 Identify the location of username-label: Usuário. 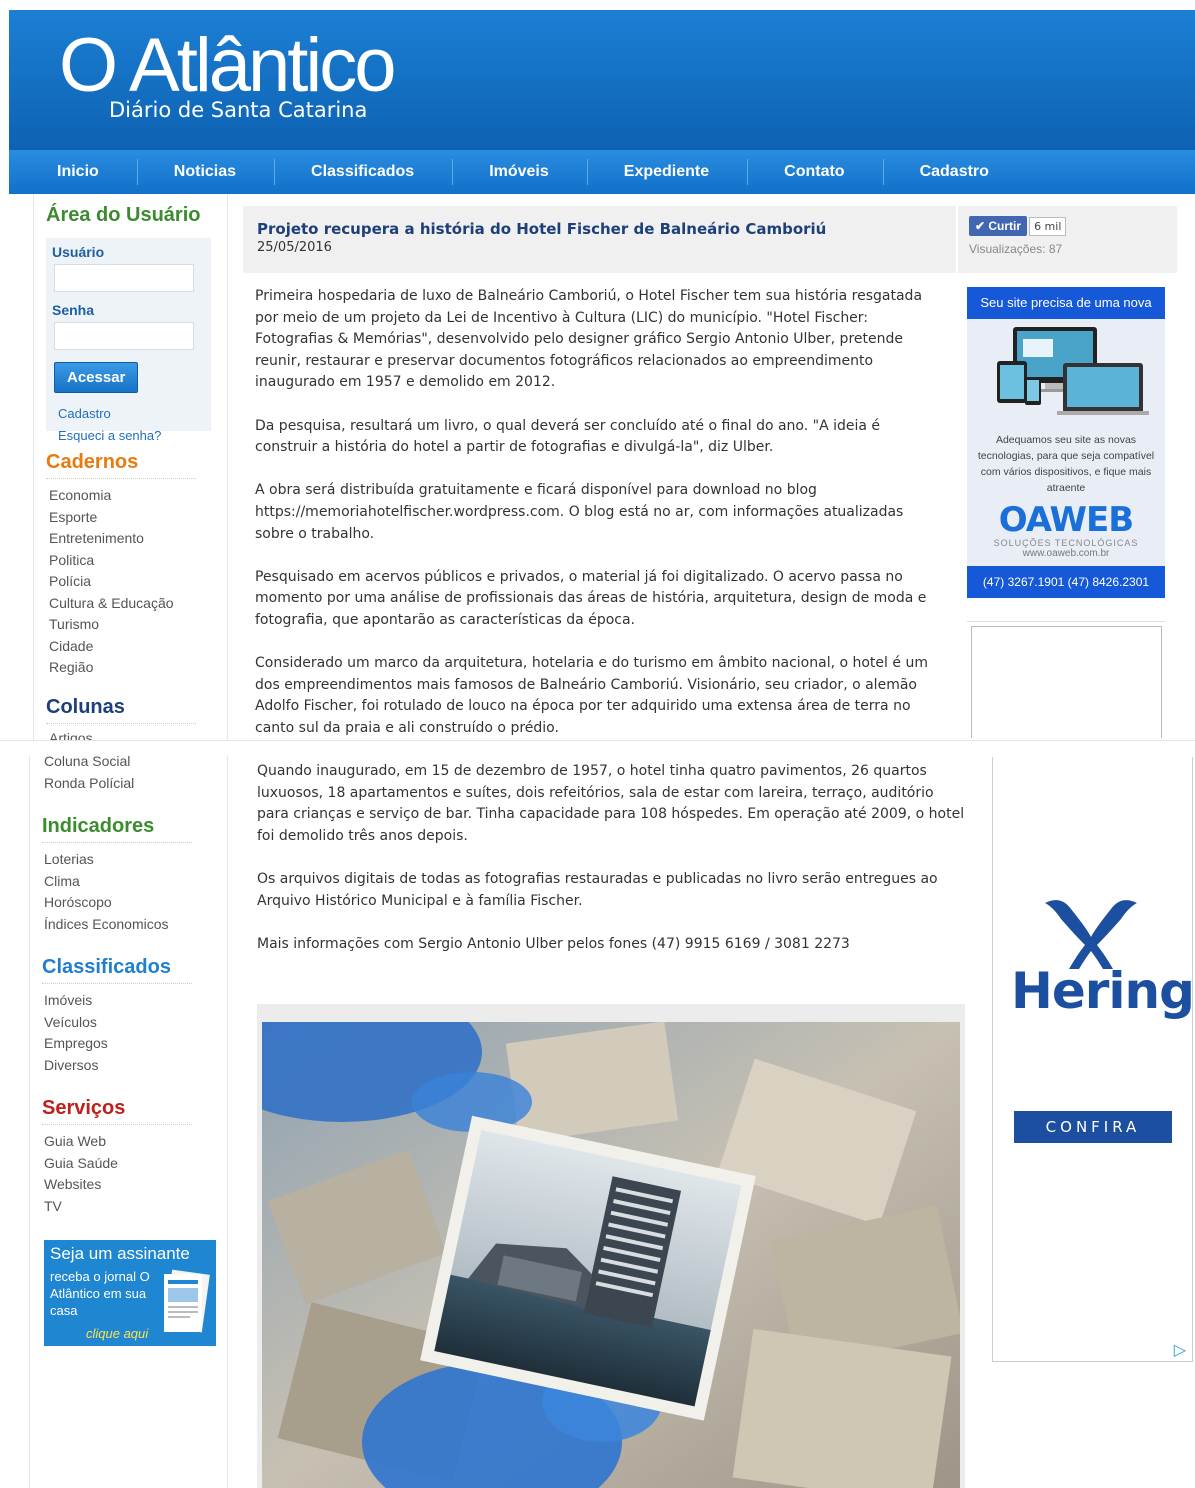
(78, 252).